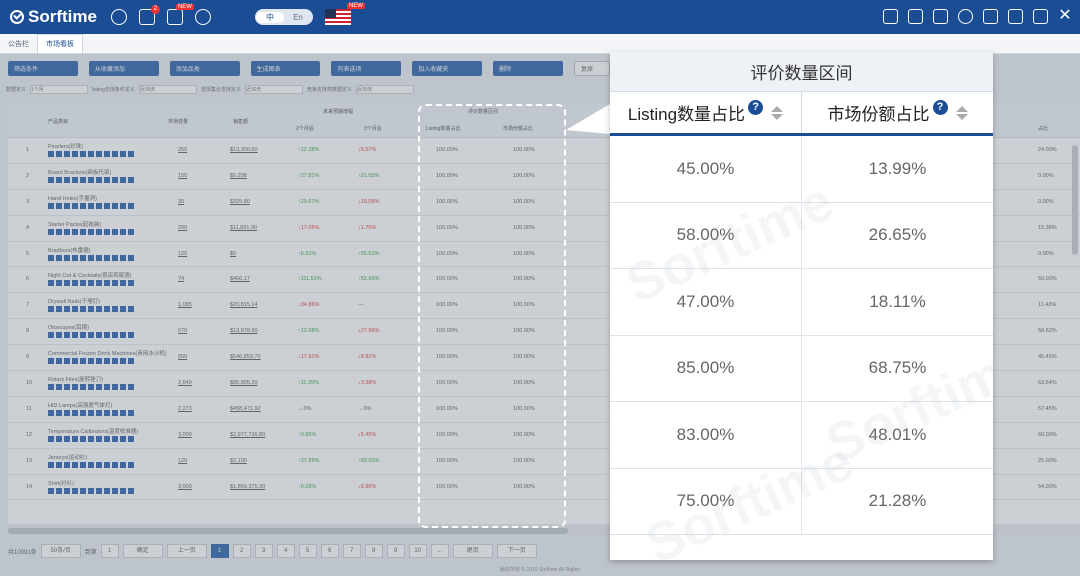 This screenshot has height=576, width=1080. I want to click on market-share-header: 市场份额占比 ?, so click(897, 112).